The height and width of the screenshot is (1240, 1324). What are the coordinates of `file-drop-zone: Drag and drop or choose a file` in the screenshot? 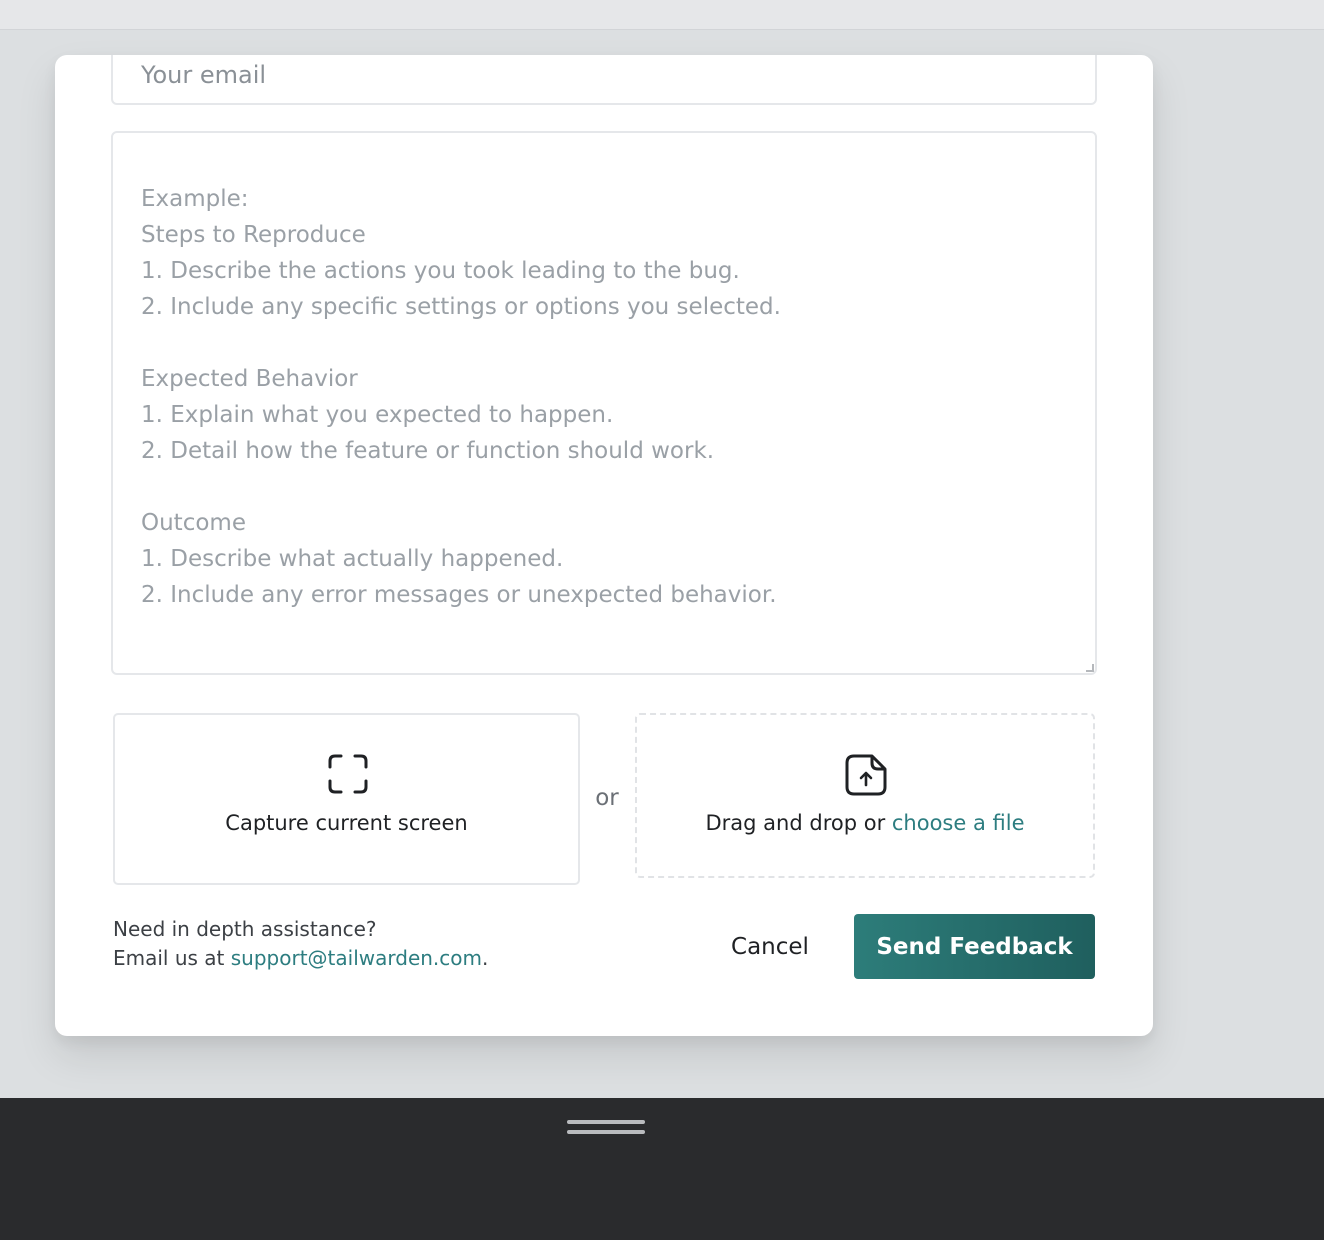 It's located at (865, 795).